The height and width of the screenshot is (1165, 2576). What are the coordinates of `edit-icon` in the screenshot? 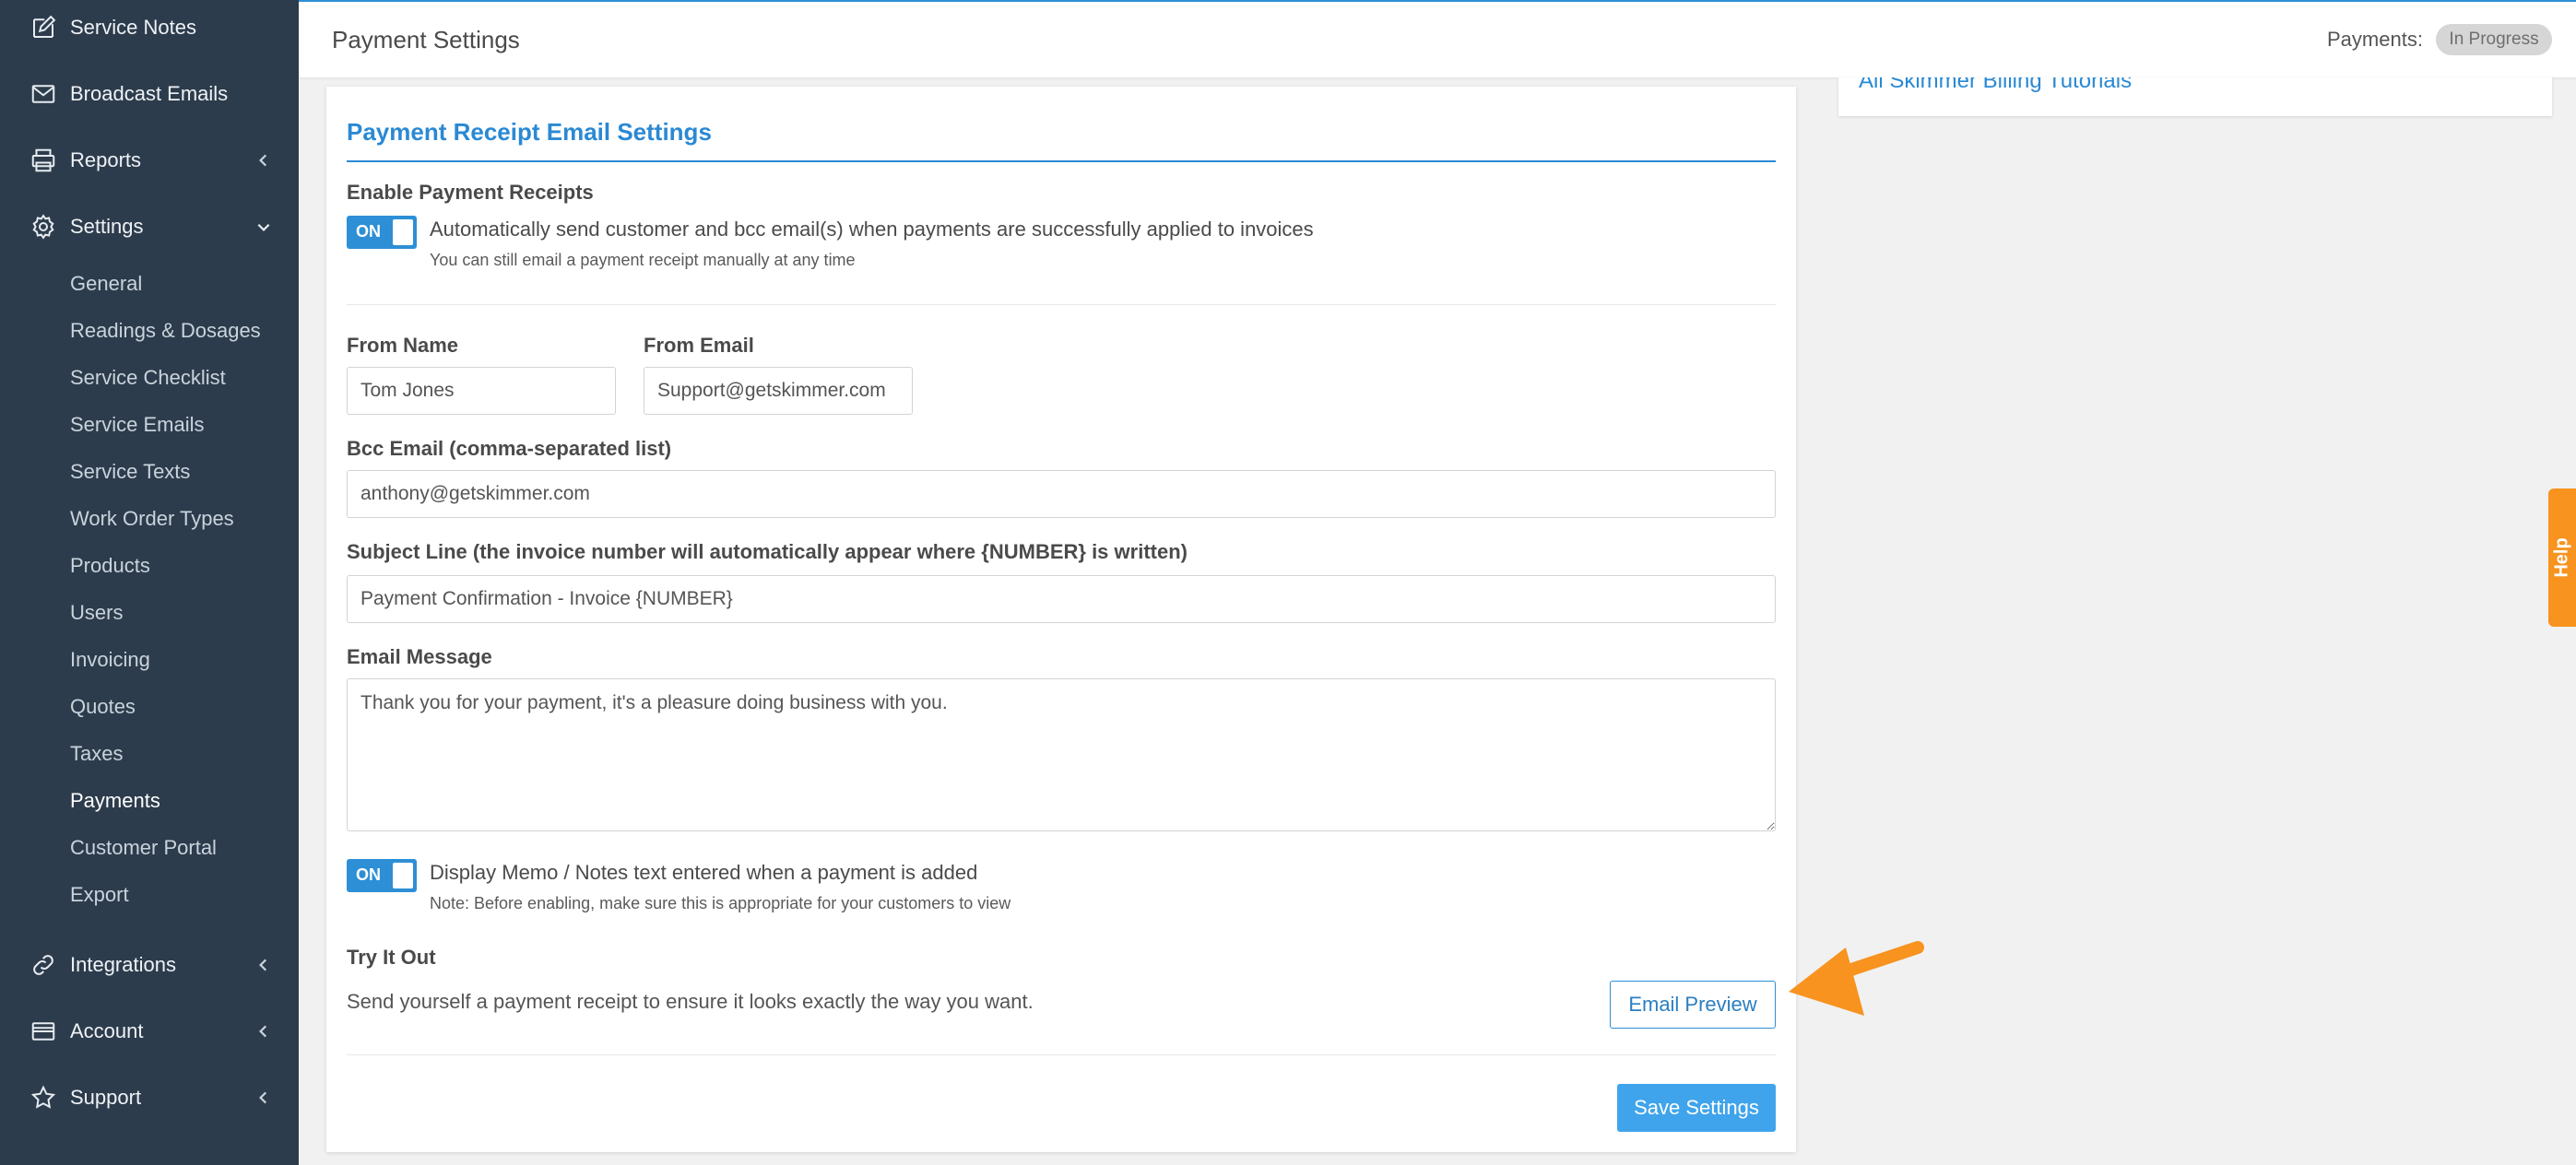 It's located at (43, 27).